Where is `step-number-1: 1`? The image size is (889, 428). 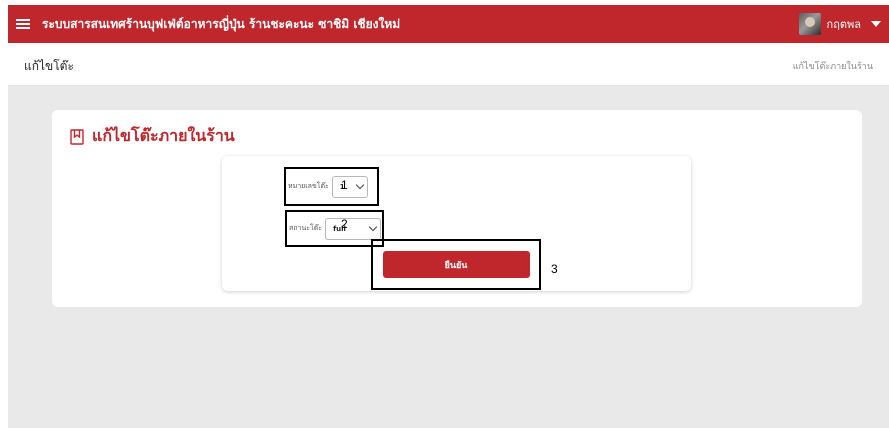
step-number-1: 1 is located at coordinates (344, 185).